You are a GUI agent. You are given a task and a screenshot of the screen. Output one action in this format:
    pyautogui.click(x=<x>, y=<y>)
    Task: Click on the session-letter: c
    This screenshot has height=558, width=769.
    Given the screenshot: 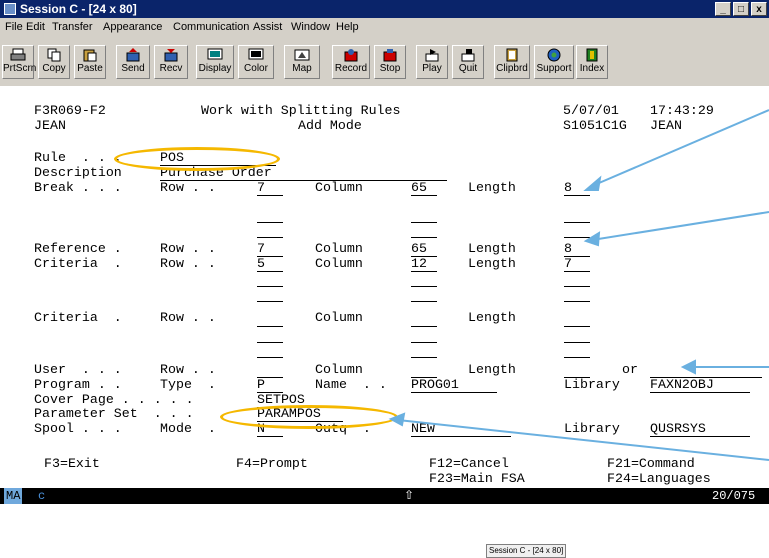 What is the action you would take?
    pyautogui.click(x=42, y=496)
    